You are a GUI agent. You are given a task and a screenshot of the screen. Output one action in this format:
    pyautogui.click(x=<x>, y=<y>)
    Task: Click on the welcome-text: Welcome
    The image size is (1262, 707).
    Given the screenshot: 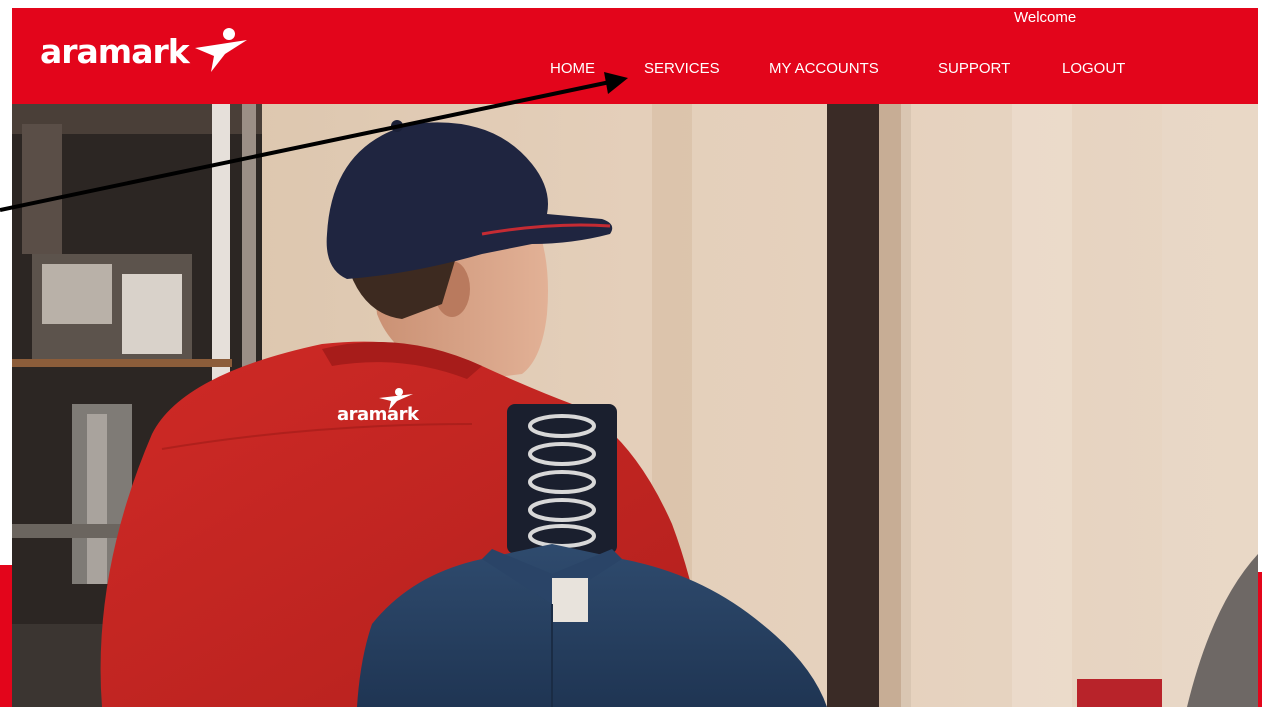 What is the action you would take?
    pyautogui.click(x=1045, y=17)
    